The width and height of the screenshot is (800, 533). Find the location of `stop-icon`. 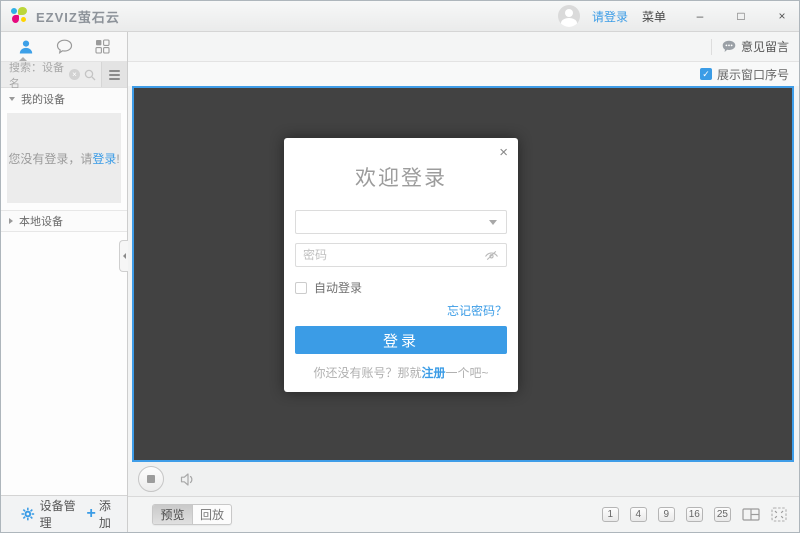

stop-icon is located at coordinates (151, 479).